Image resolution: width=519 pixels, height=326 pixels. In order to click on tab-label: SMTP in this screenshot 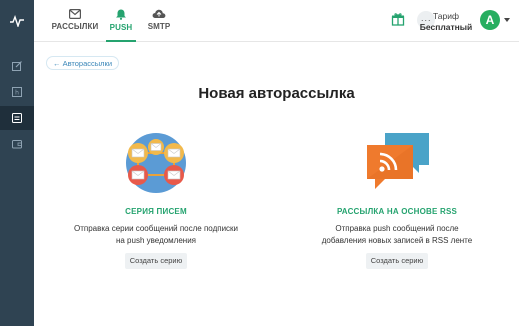, I will do `click(159, 26)`.